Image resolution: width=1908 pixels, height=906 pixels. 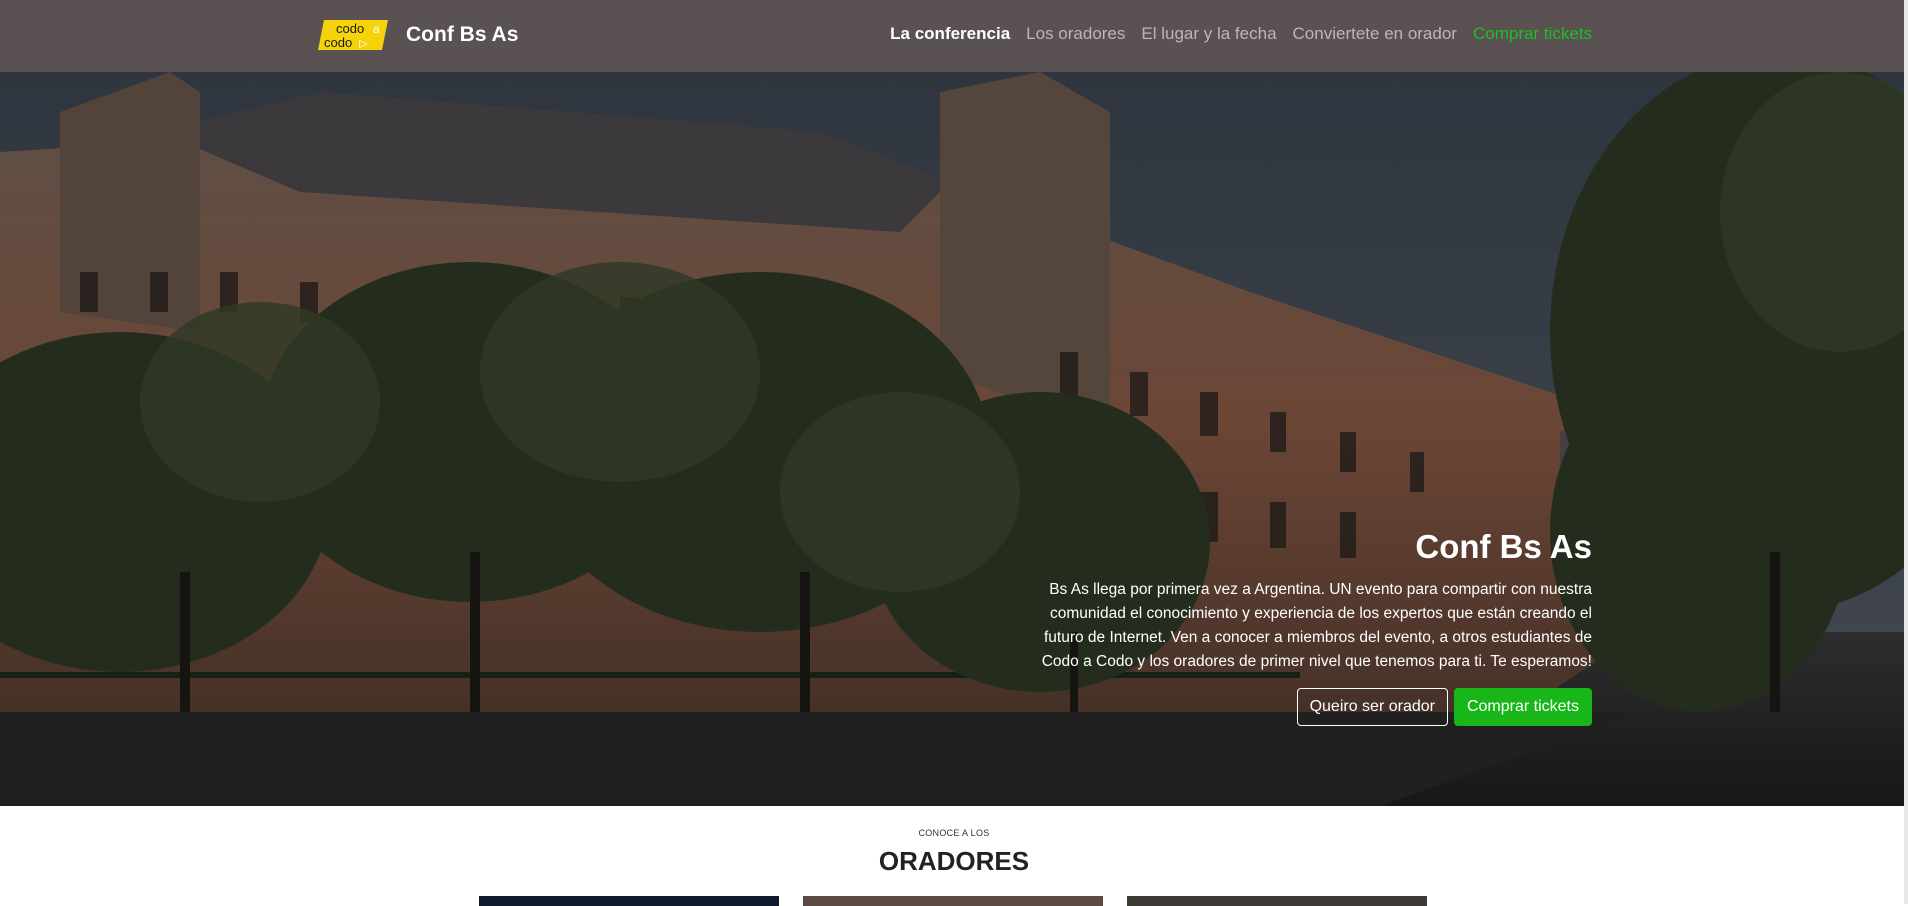 What do you see at coordinates (376, 29) in the screenshot?
I see `svg-text: a` at bounding box center [376, 29].